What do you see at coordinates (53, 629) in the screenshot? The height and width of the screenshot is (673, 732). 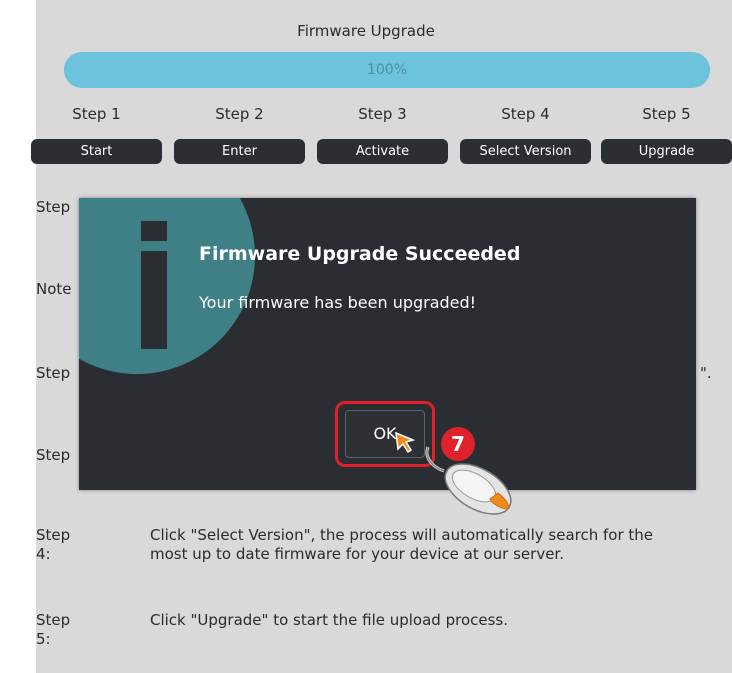 I see `step-5-instruction-label: Step 5:` at bounding box center [53, 629].